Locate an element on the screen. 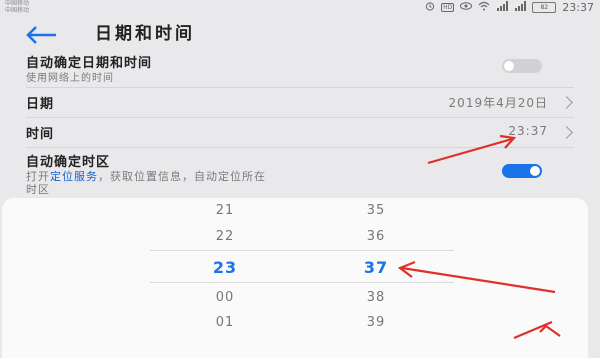  auto-datetime-row: 自动确定日期和时间 使用网络上的时间 is located at coordinates (300, 69).